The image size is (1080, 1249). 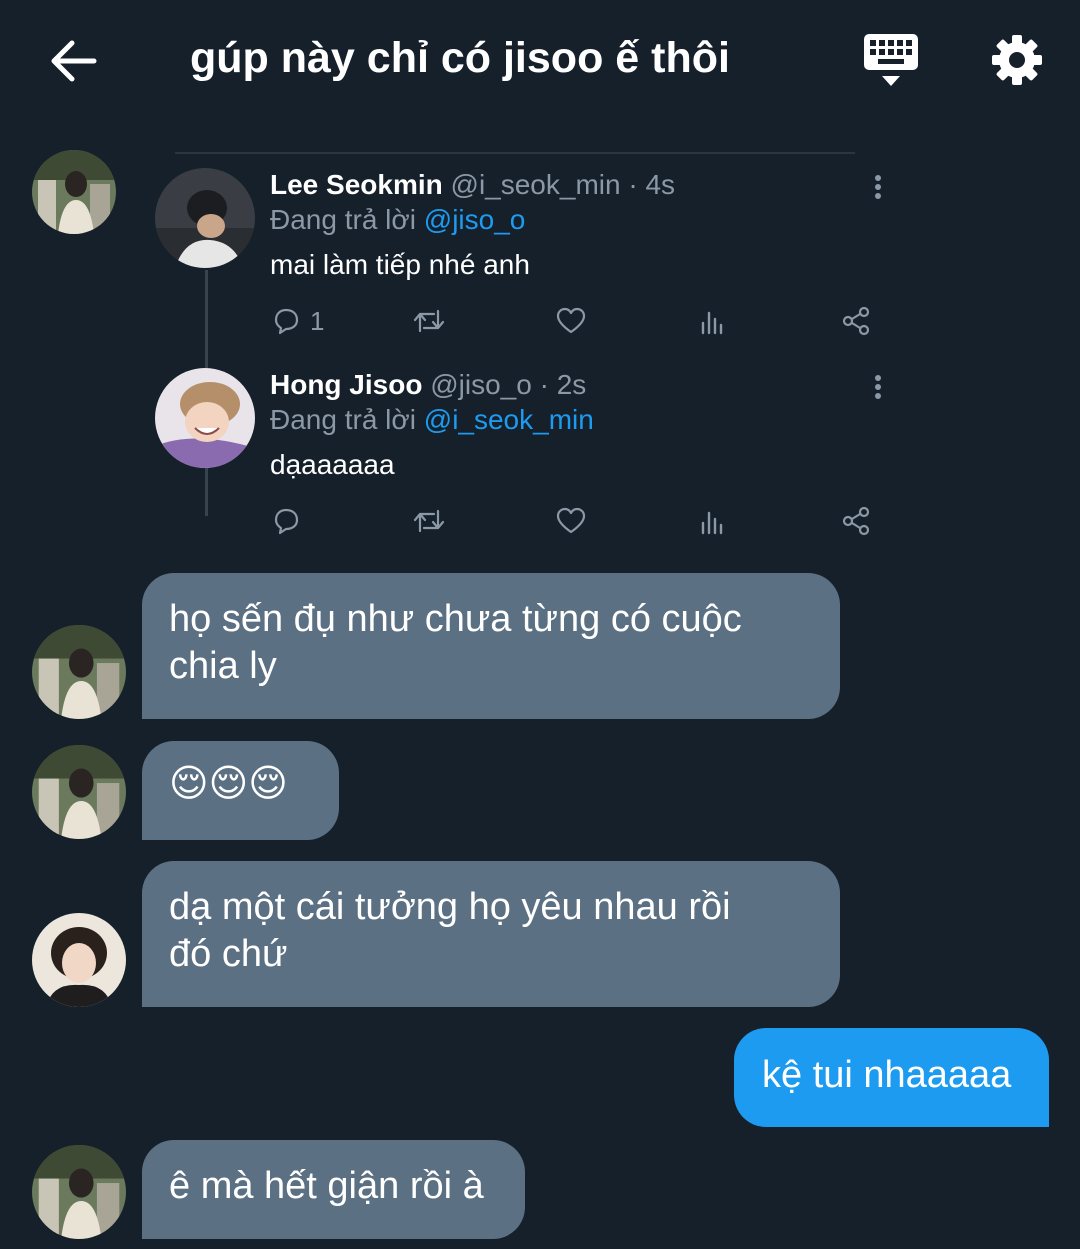 What do you see at coordinates (491, 934) in the screenshot?
I see `message-bubble-received: dạ một cái tưởng họ yêu nhau rồi đó chứ` at bounding box center [491, 934].